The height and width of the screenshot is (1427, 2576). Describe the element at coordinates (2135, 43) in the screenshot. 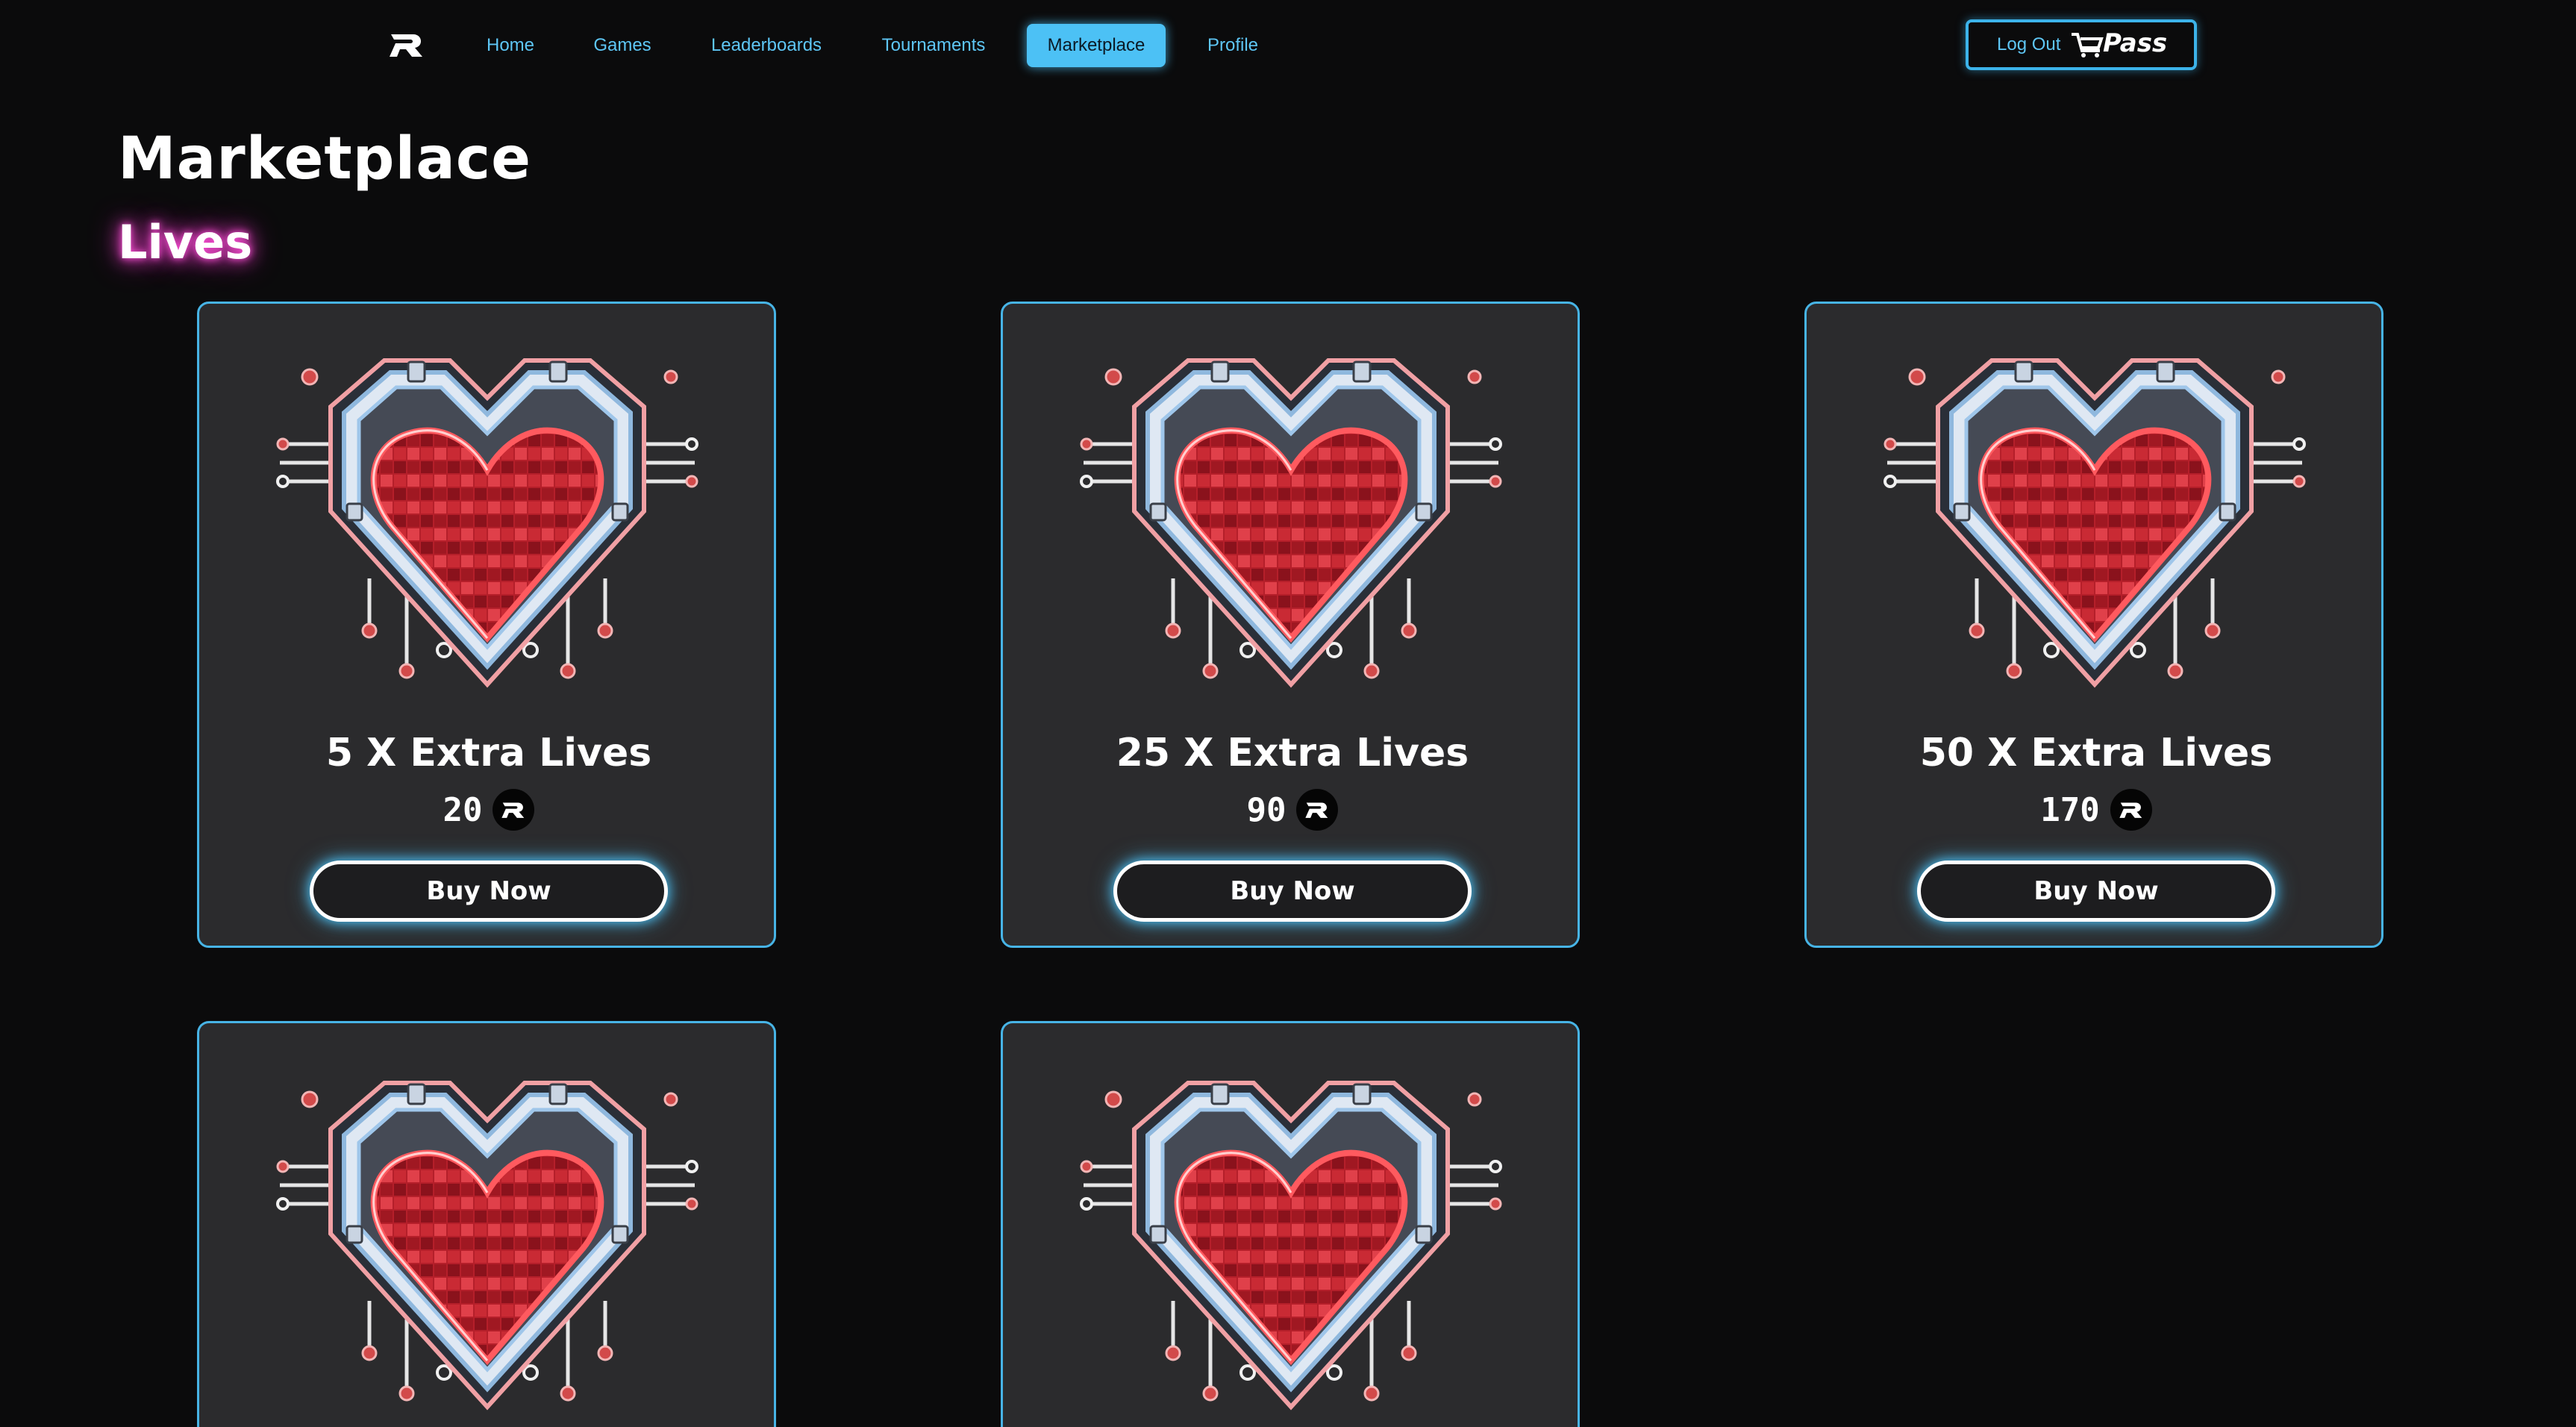

I see `pass-label: Pass` at that location.